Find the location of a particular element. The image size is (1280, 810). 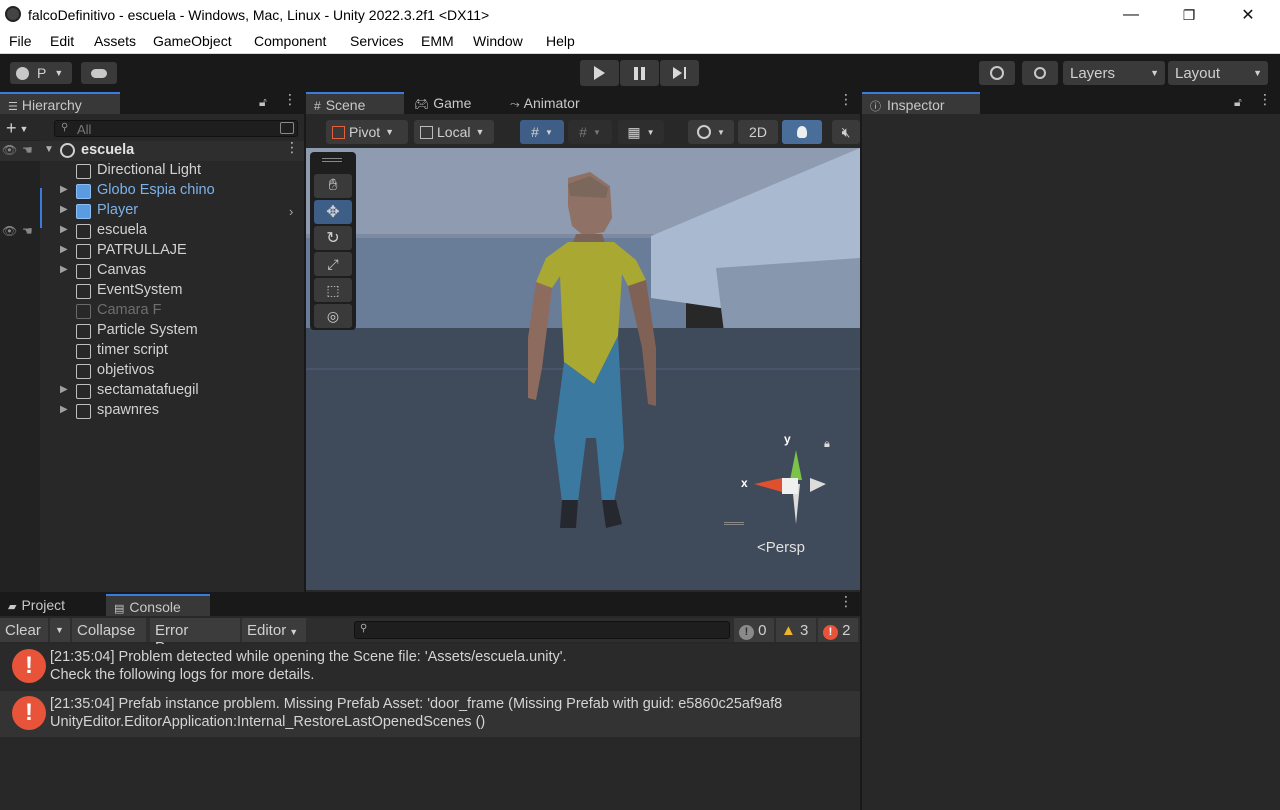

hierarchy-item: ▶ Canvas is located at coordinates (172, 271).